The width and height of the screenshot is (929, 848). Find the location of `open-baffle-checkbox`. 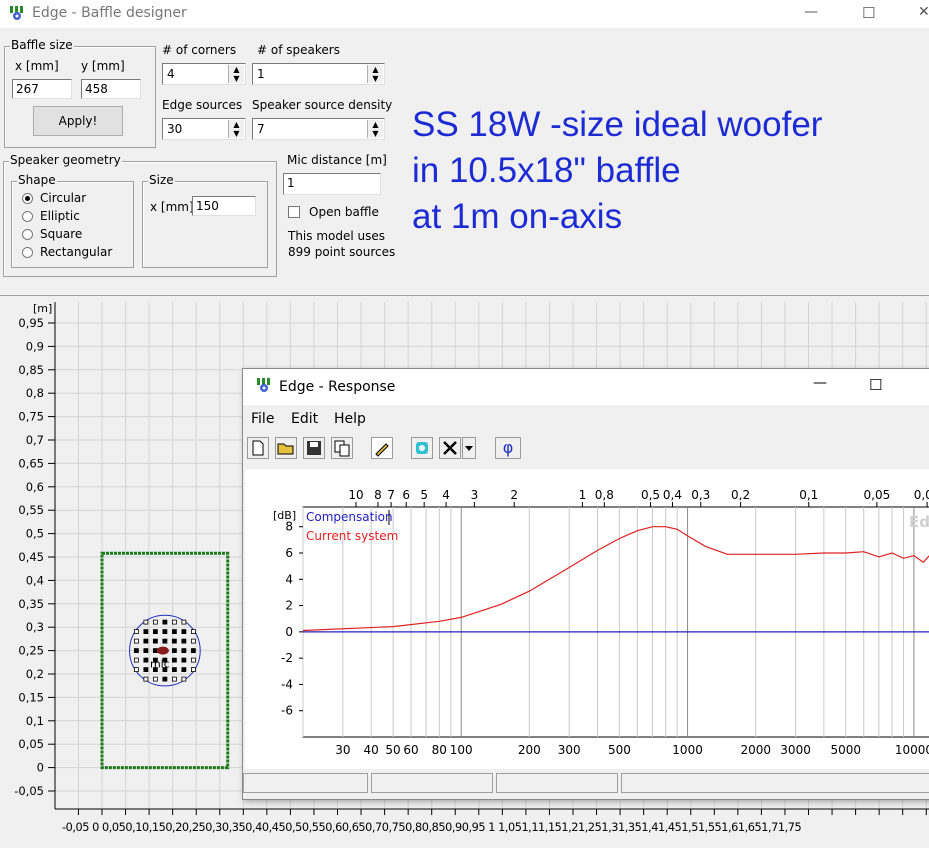

open-baffle-checkbox is located at coordinates (294, 212).